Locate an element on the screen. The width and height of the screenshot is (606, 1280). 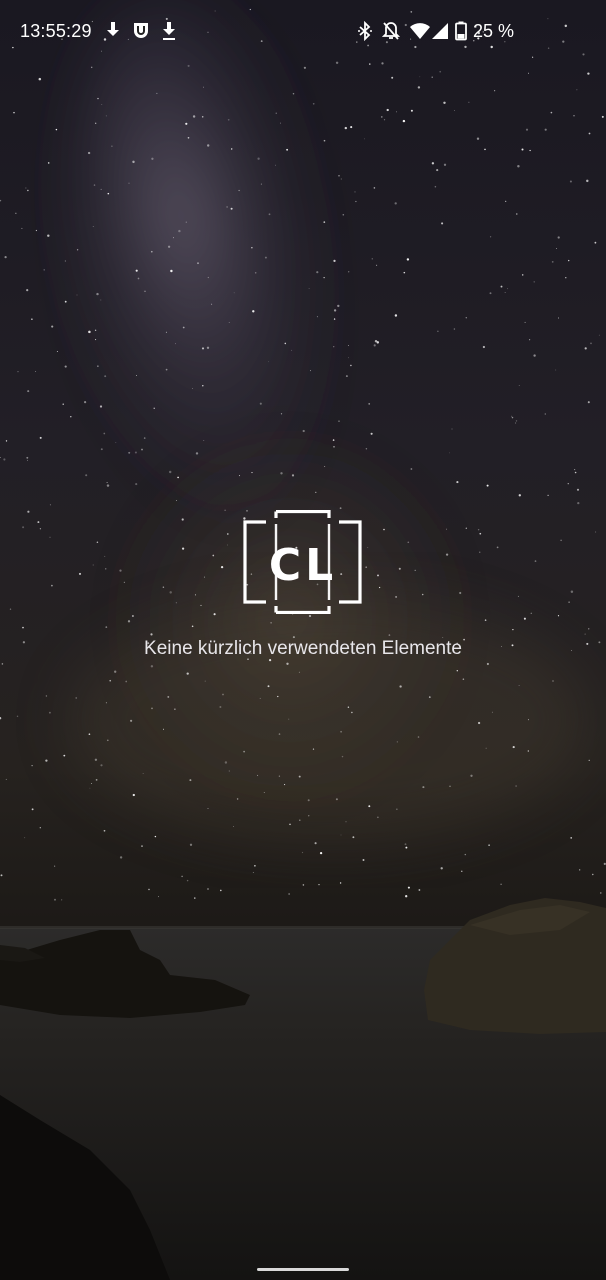
battery-icon is located at coordinates (461, 31).